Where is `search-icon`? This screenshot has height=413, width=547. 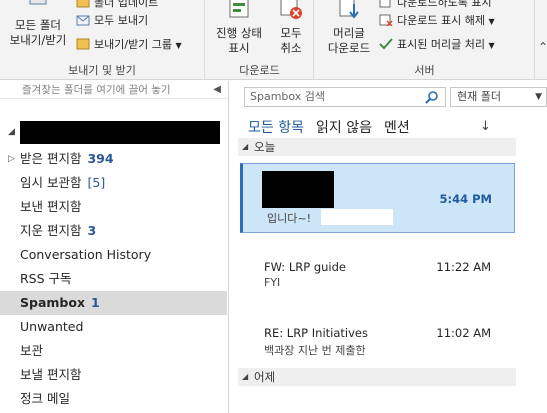 search-icon is located at coordinates (432, 97).